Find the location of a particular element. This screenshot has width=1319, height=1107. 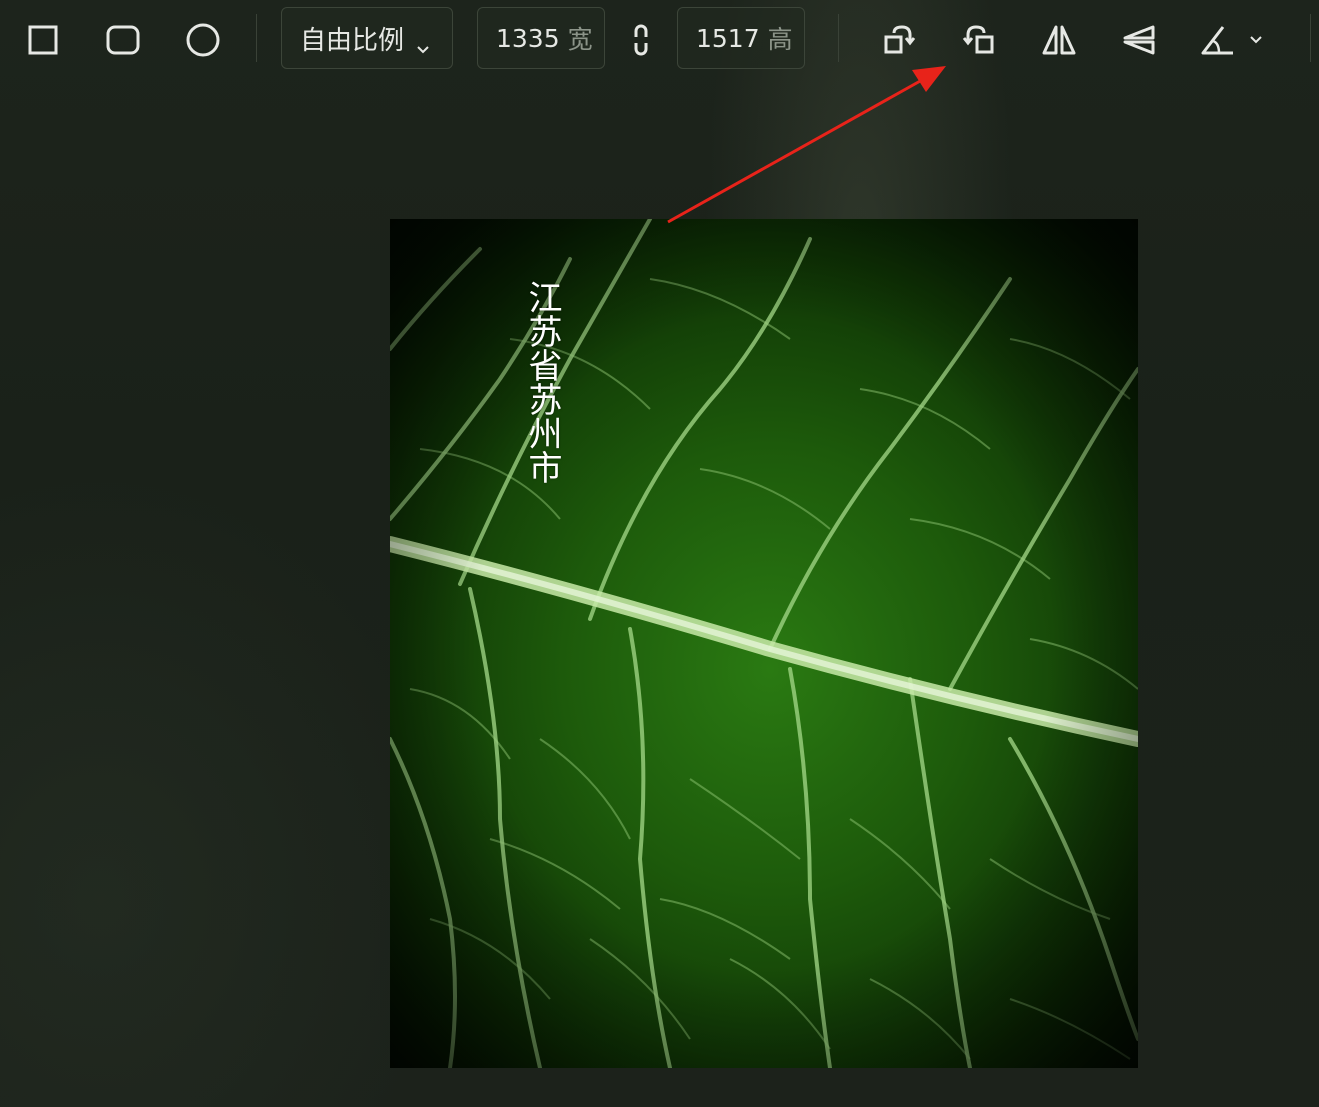

width-unit: 宽 is located at coordinates (580, 39).